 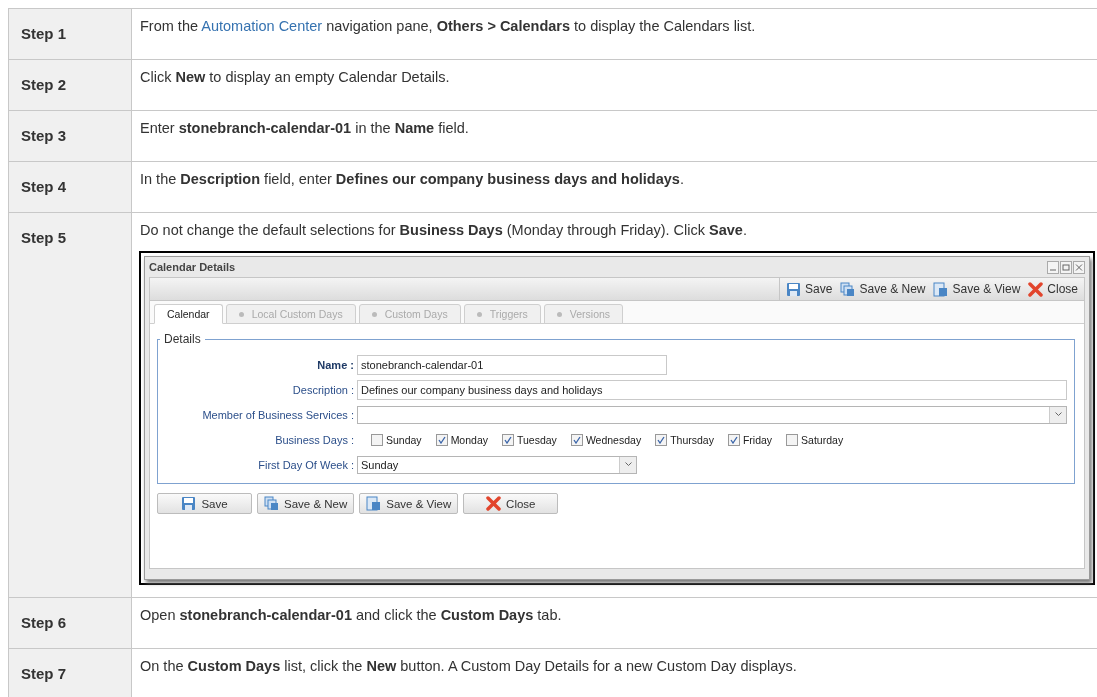 What do you see at coordinates (335, 365) in the screenshot?
I see `field-label: Name :` at bounding box center [335, 365].